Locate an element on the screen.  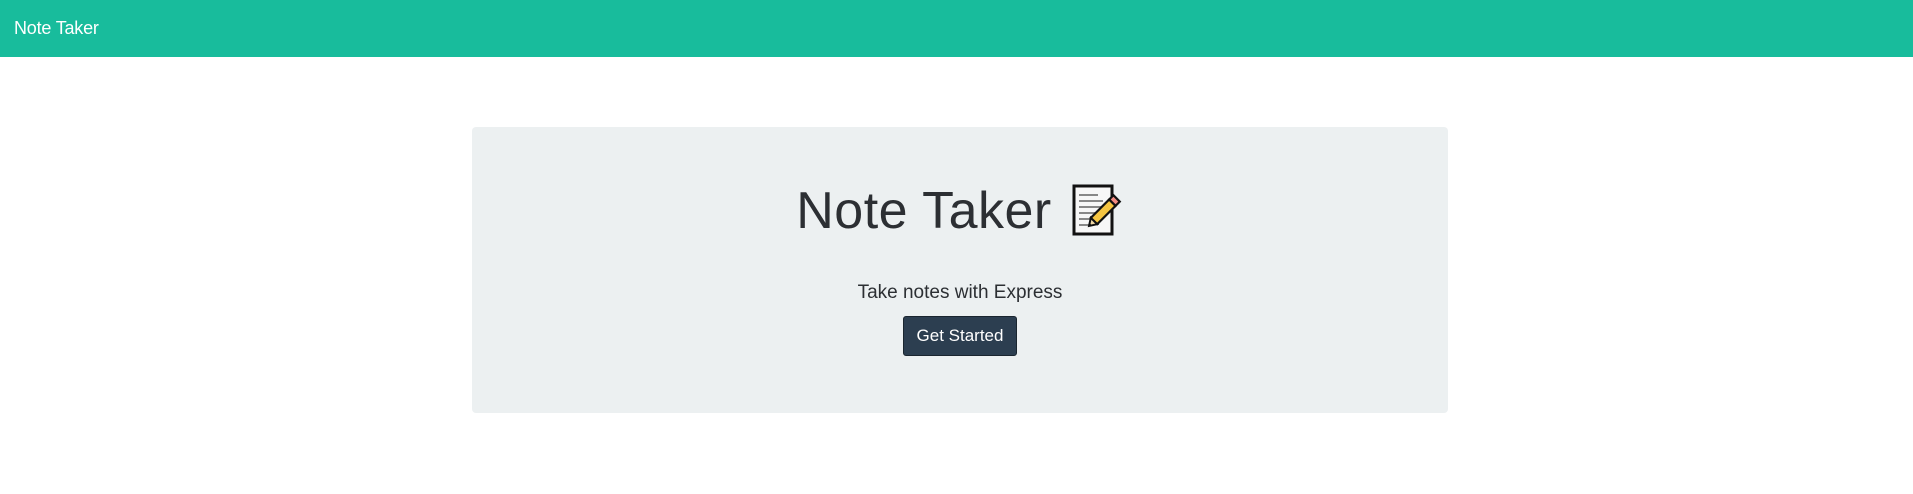
navbar-brand-link: Note Taker is located at coordinates (56, 28).